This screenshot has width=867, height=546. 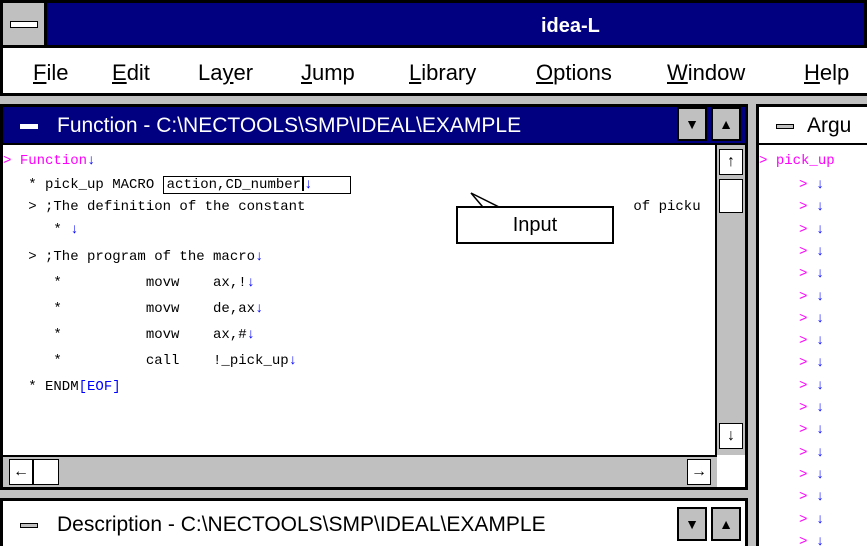 I want to click on code-line-4: * ↓, so click(x=40, y=230).